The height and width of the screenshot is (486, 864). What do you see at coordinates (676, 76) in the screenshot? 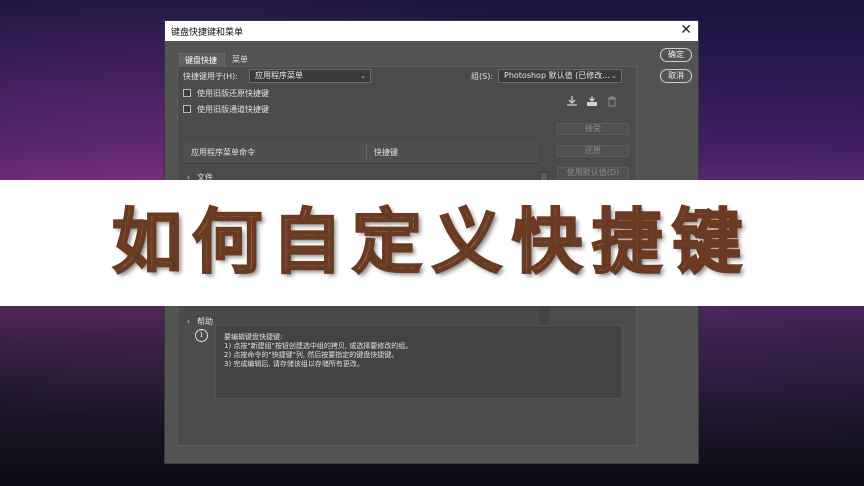
I see `cancel-button: 取消` at bounding box center [676, 76].